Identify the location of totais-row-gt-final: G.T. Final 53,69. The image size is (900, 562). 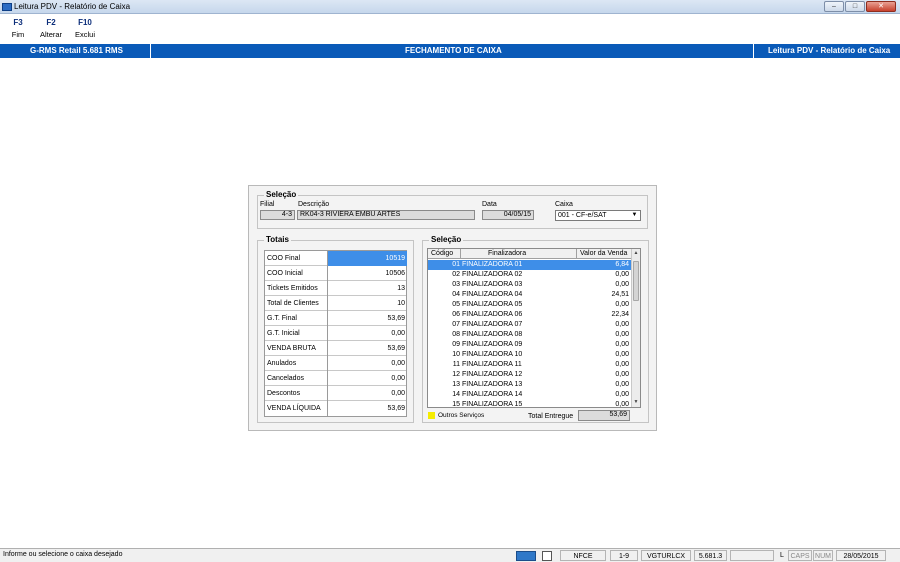
(335, 318).